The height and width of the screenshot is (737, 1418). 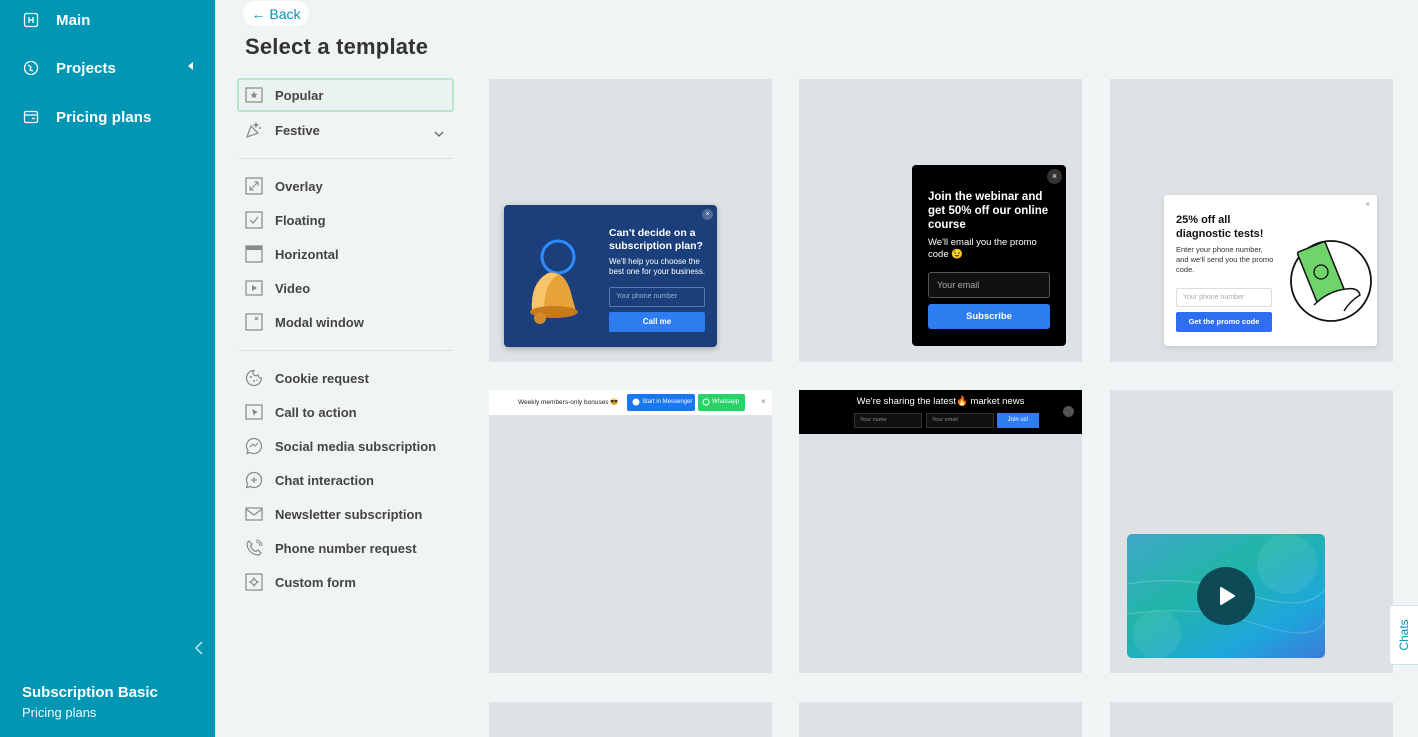 I want to click on template-text: We'll email you the promo code 😉, so click(x=982, y=248).